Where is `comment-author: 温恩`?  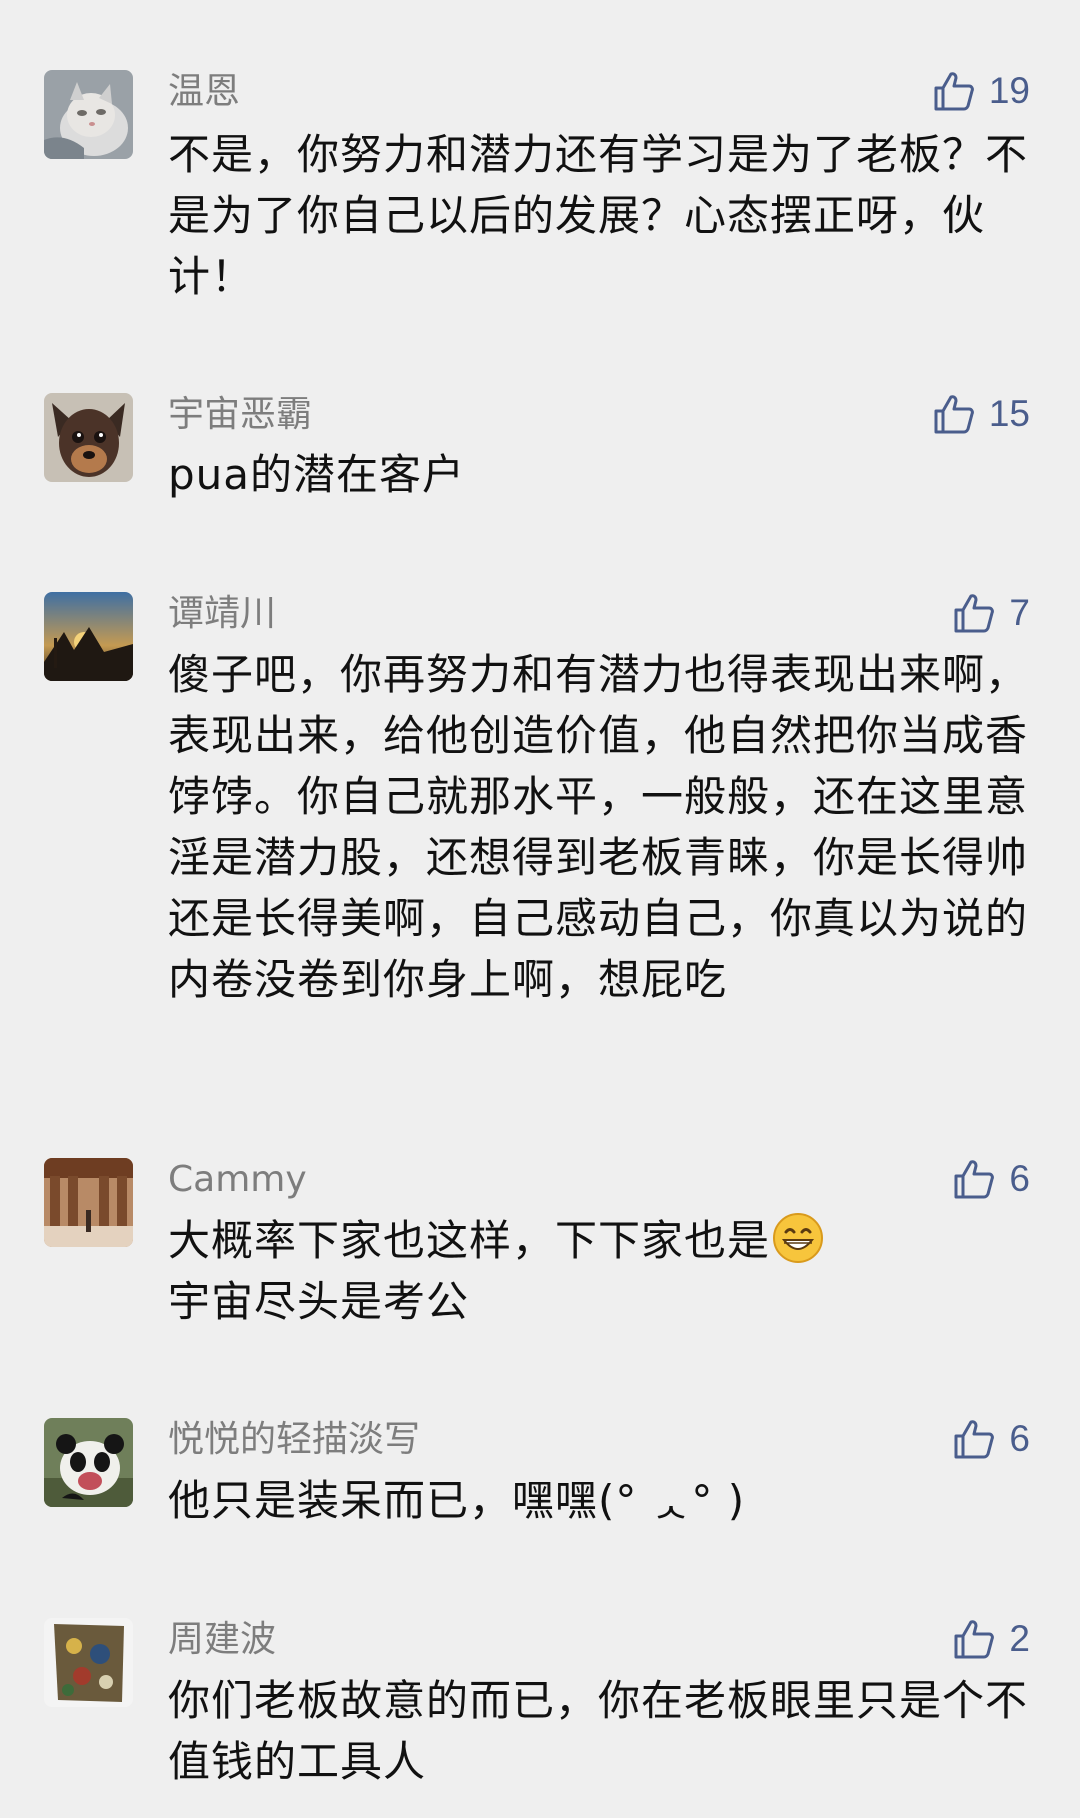
comment-author: 温恩 is located at coordinates (204, 92).